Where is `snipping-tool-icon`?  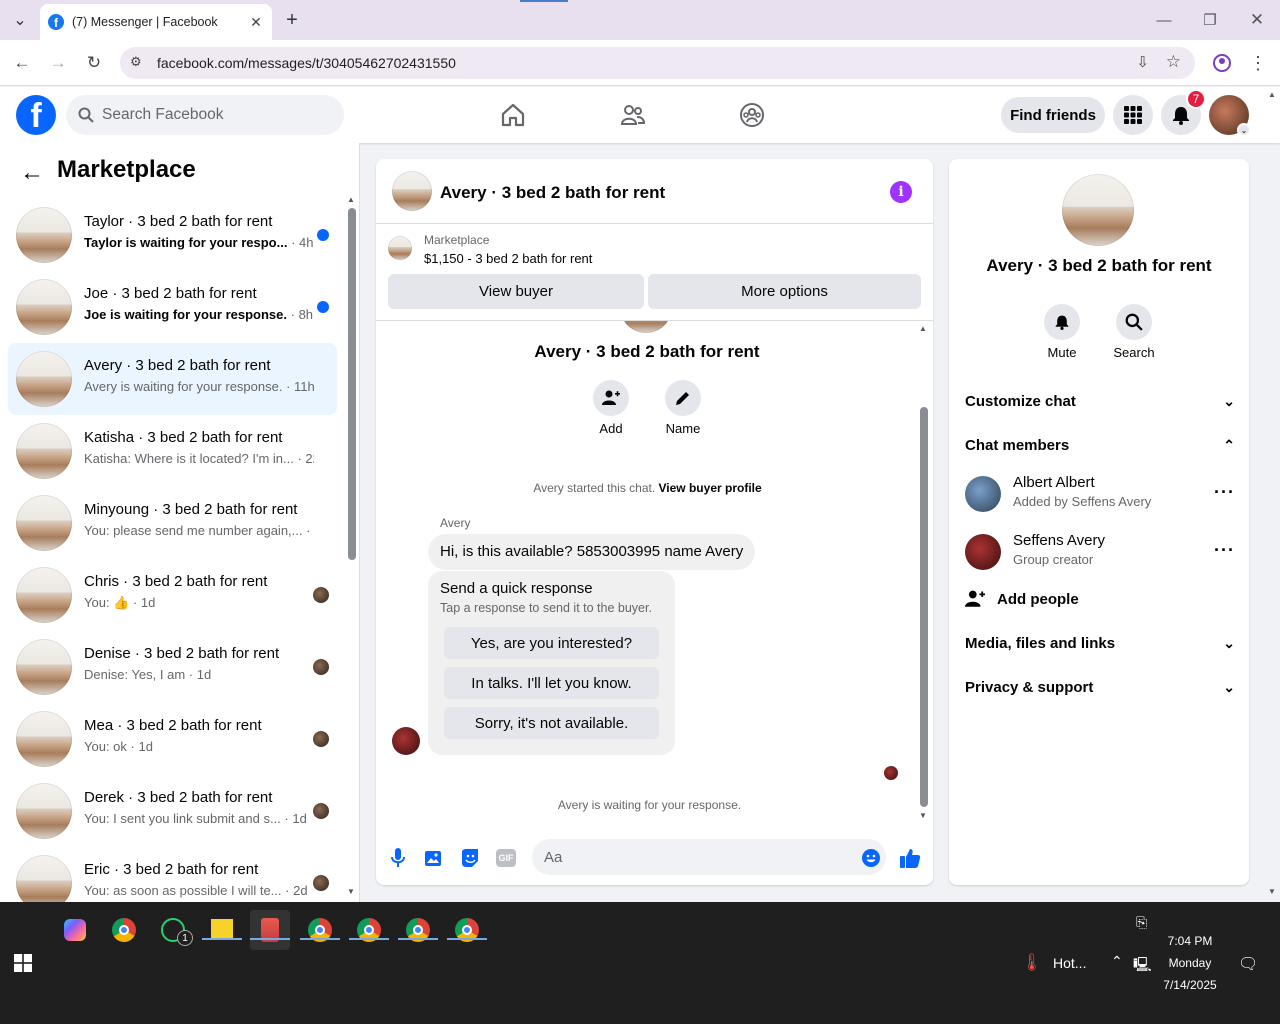 snipping-tool-icon is located at coordinates (270, 930).